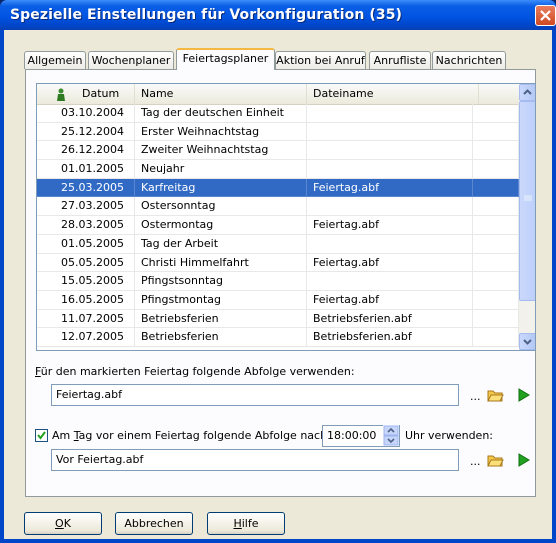 The width and height of the screenshot is (556, 543). I want to click on table-row: 03.10.2004 Tag der deutschen Einheit, so click(278, 113).